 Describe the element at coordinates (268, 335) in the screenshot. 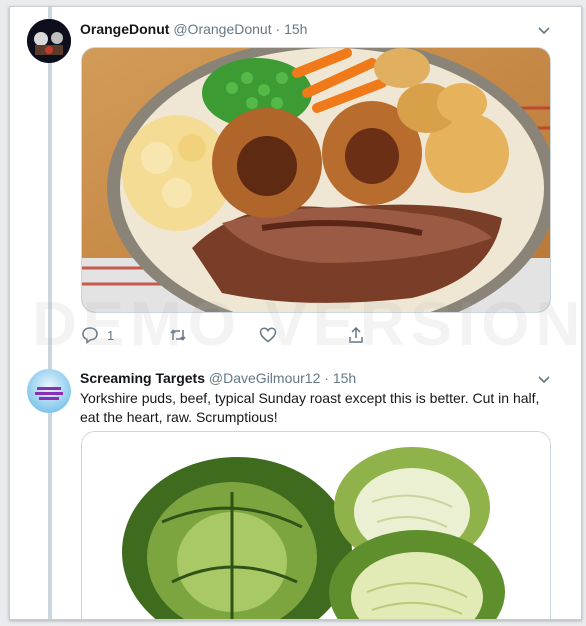

I see `heart-icon` at that location.